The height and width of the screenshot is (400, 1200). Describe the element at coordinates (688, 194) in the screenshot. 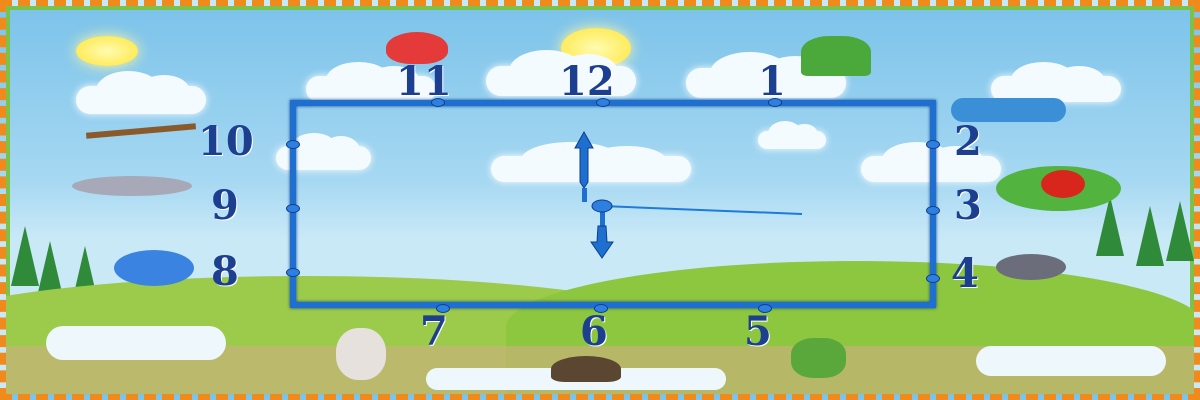

I see `clock-hands` at that location.